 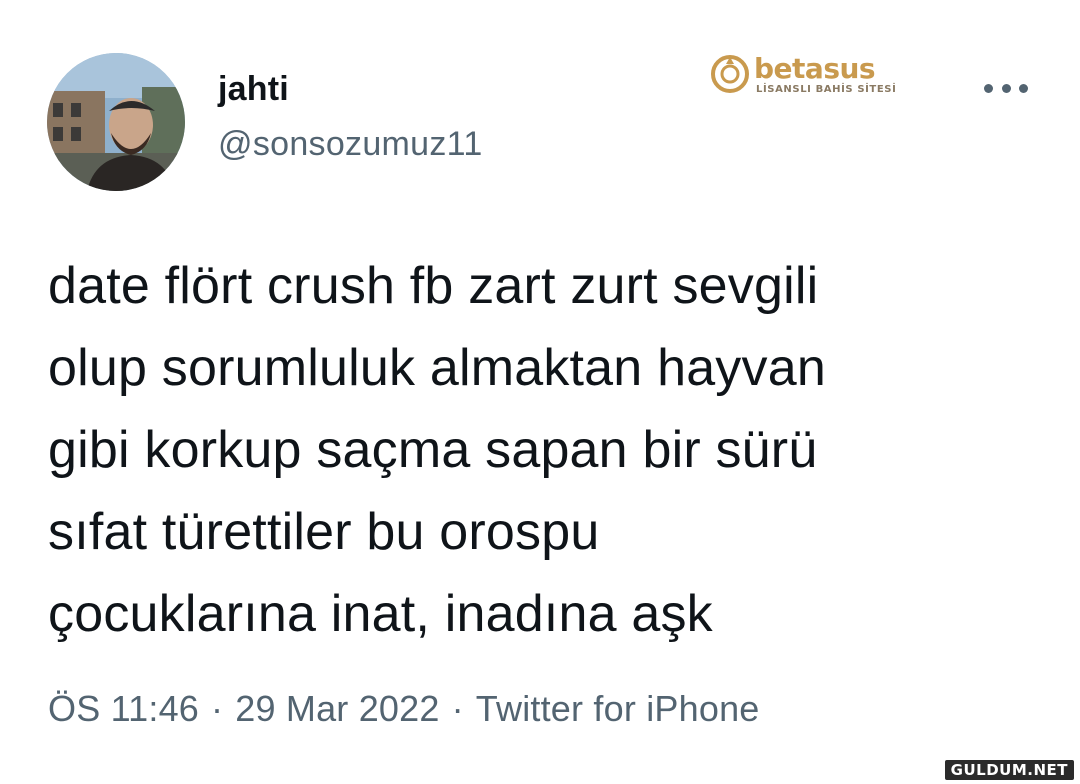 I want to click on tweet-metadata: ÖS 11:46 · 29 Mar 2022 · Twitter for iPhone, so click(x=404, y=709).